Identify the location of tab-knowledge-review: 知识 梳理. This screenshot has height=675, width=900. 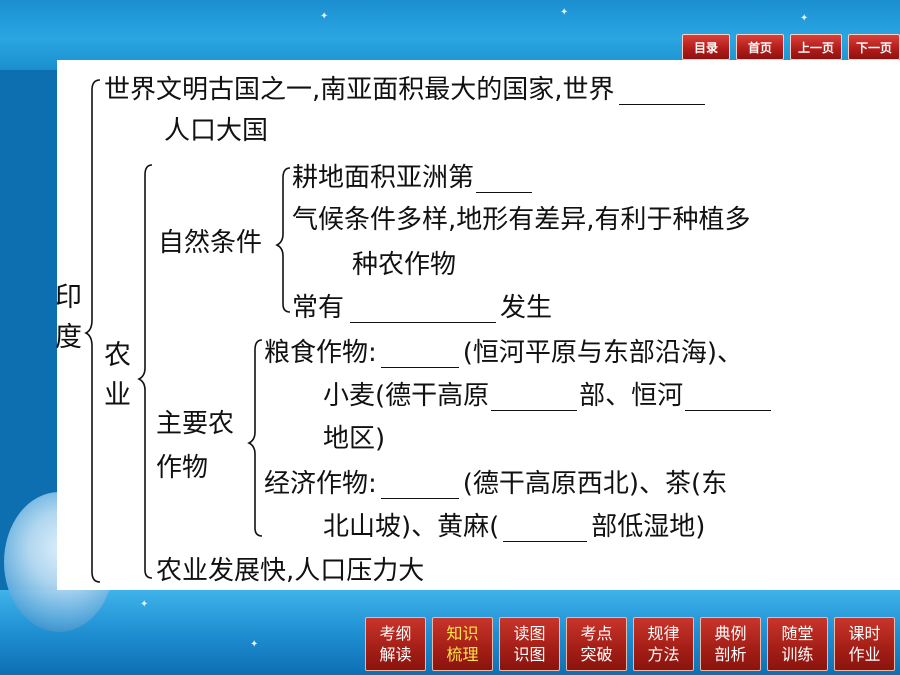
(462, 644).